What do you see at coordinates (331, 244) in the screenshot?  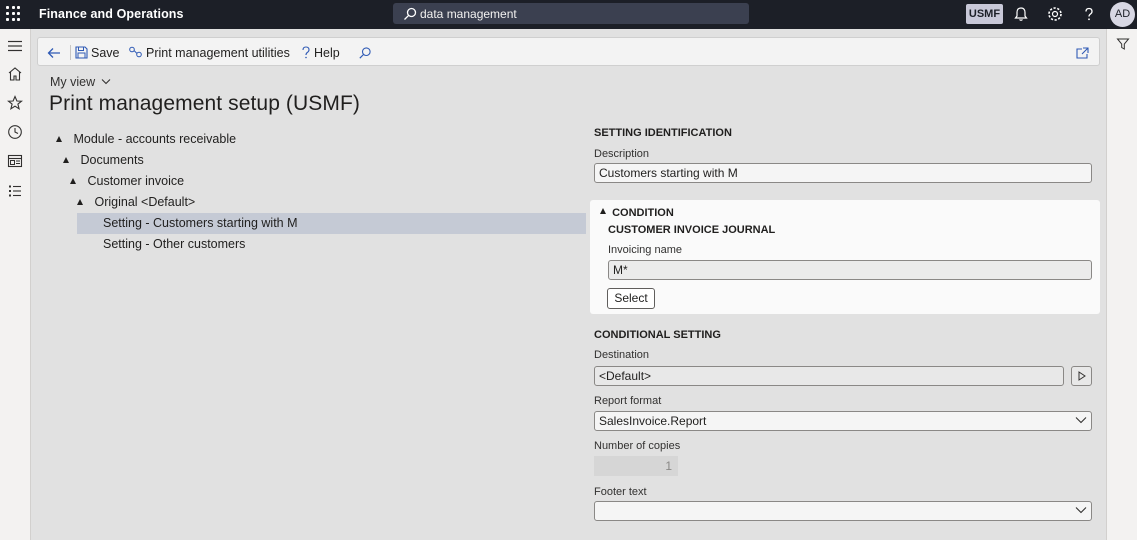 I see `tree-node-setting-other-customers: Setting - Other customers` at bounding box center [331, 244].